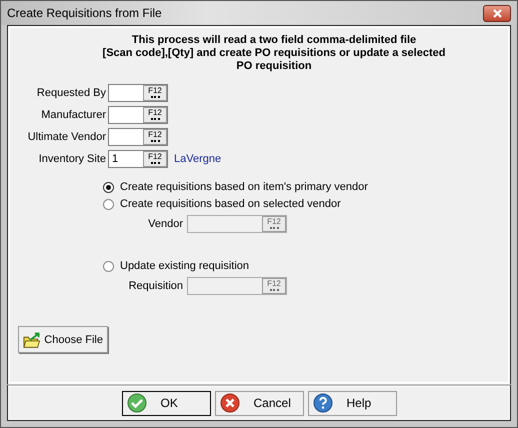 This screenshot has height=428, width=518. Describe the element at coordinates (230, 204) in the screenshot. I see `radio-label: Create requisitions based on selected vendor` at that location.